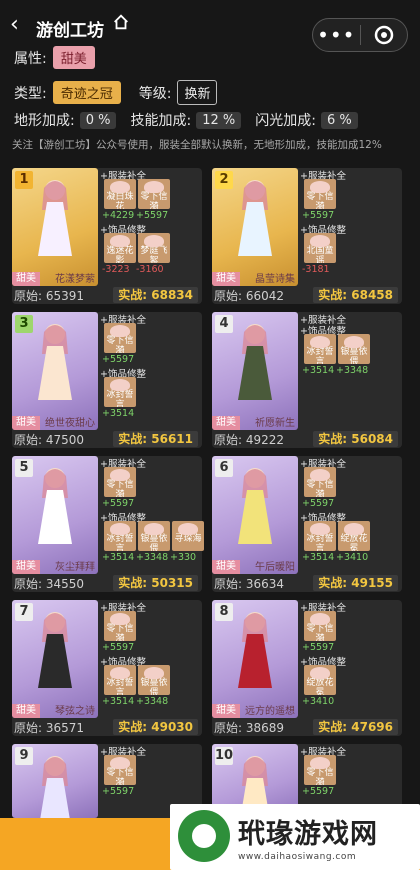  Describe the element at coordinates (307, 583) in the screenshot. I see `score-row: 原始: 36634 实战: 49155` at that location.